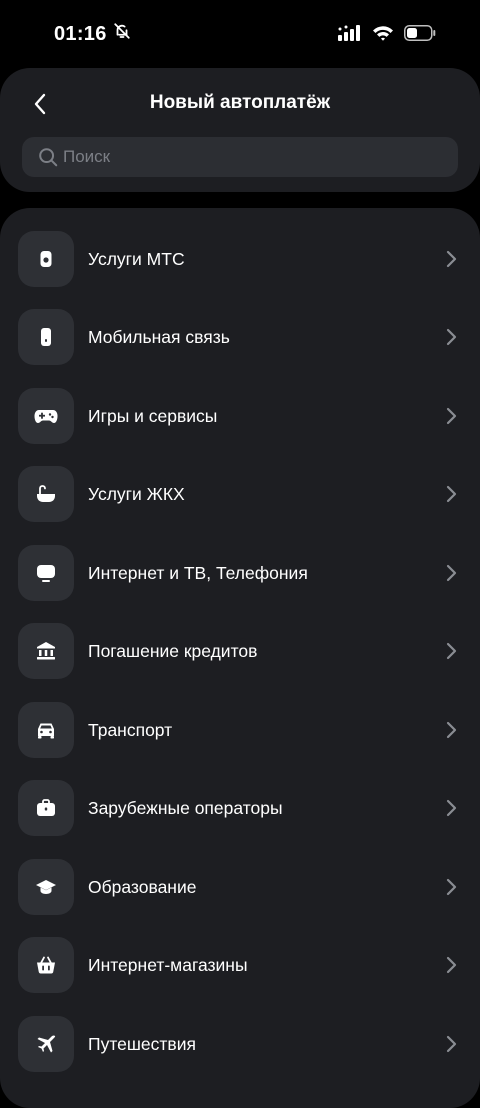 This screenshot has width=480, height=1108. What do you see at coordinates (240, 102) in the screenshot?
I see `page-title: Новый автоплатёж` at bounding box center [240, 102].